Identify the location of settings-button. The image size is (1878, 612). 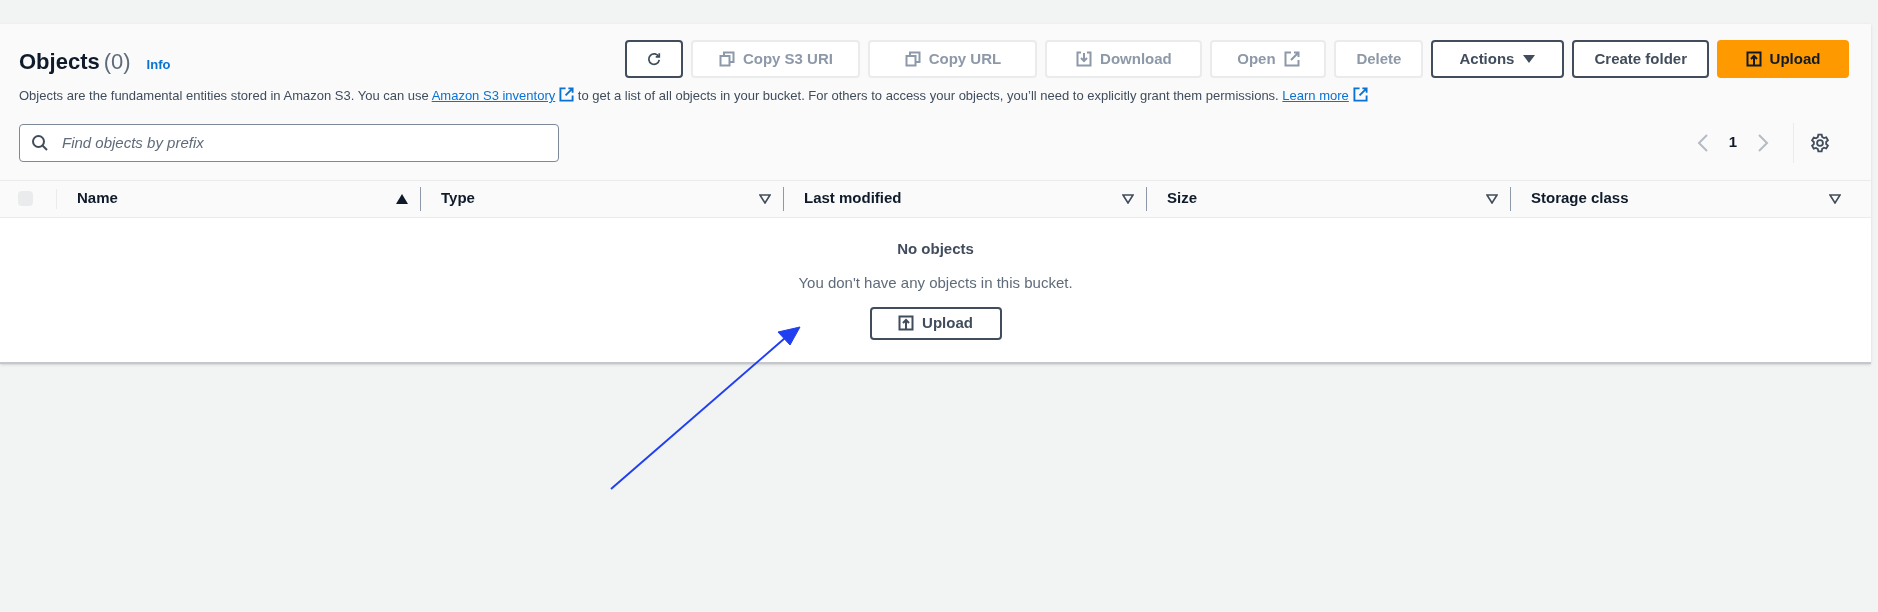
(1820, 142).